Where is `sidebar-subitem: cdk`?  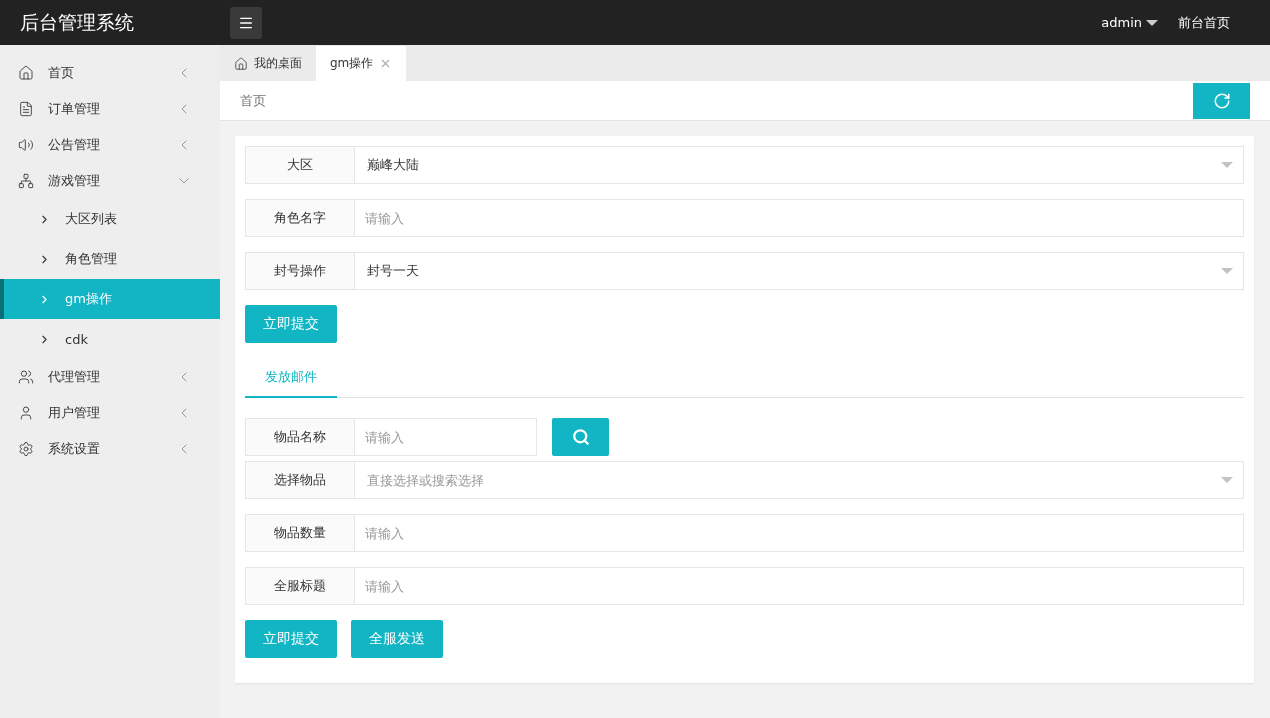 sidebar-subitem: cdk is located at coordinates (110, 339).